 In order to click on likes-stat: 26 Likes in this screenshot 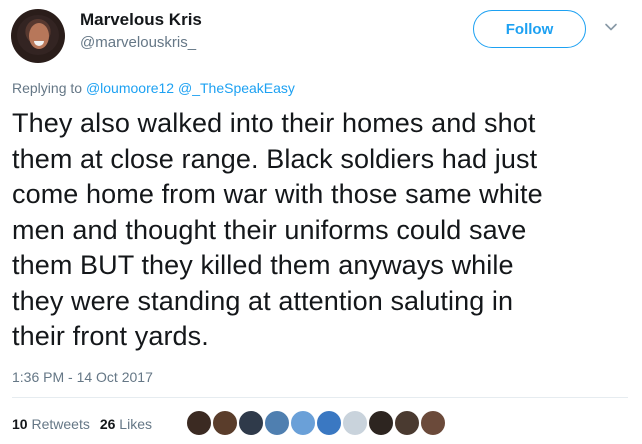, I will do `click(126, 424)`.